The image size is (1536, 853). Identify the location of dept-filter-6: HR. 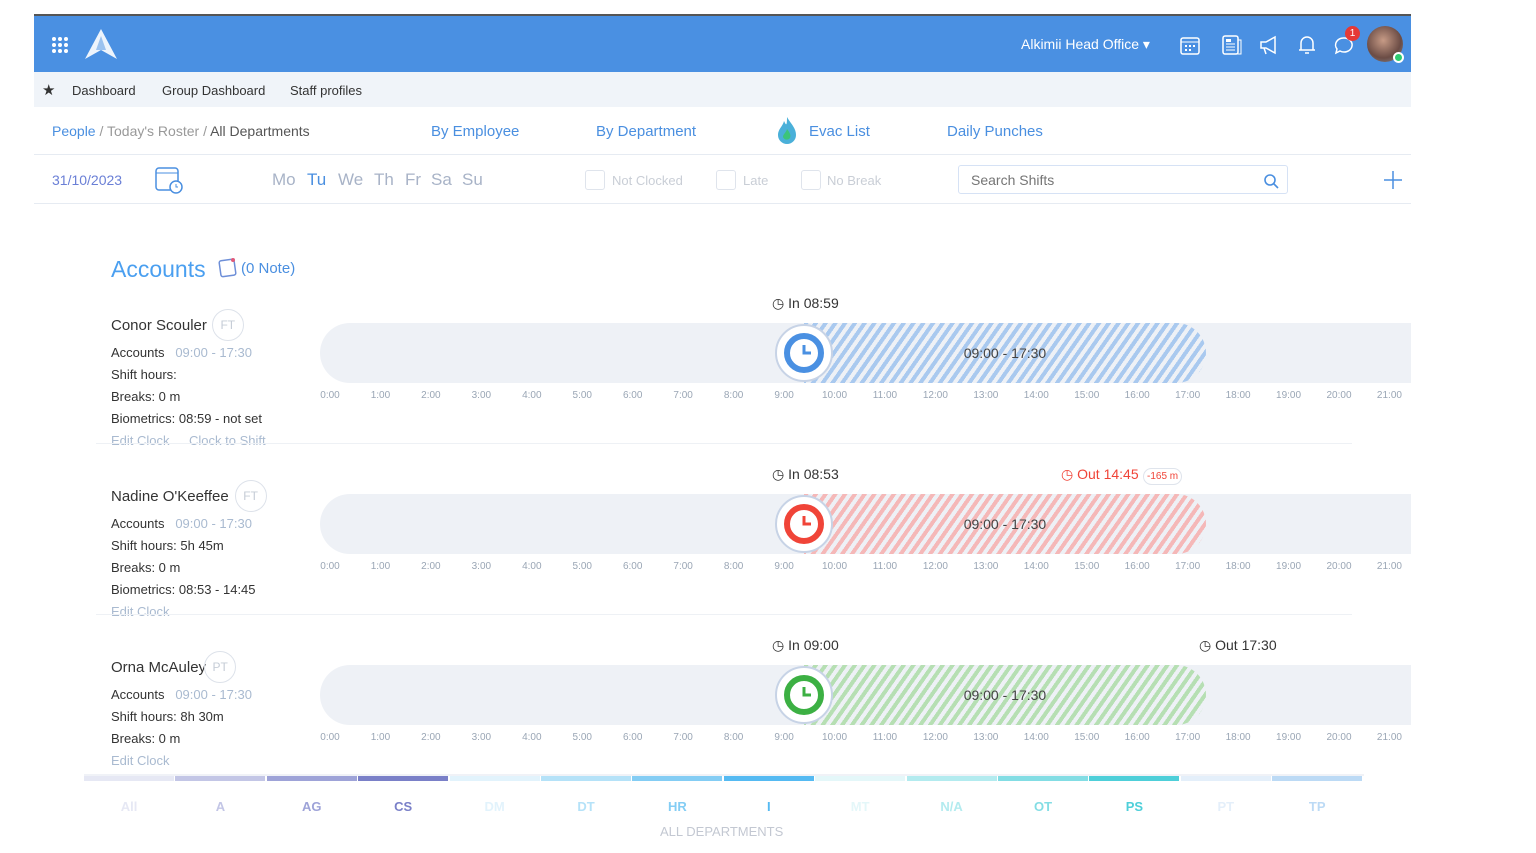
(677, 806).